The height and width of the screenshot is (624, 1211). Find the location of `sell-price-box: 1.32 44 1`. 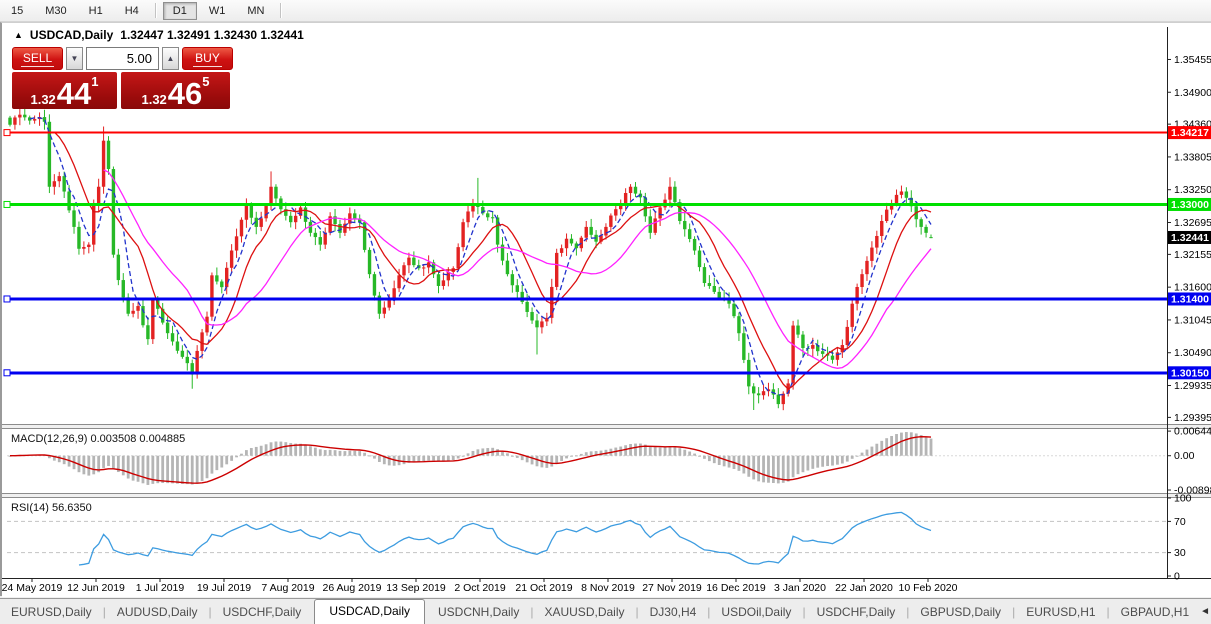

sell-price-box: 1.32 44 1 is located at coordinates (64, 90).